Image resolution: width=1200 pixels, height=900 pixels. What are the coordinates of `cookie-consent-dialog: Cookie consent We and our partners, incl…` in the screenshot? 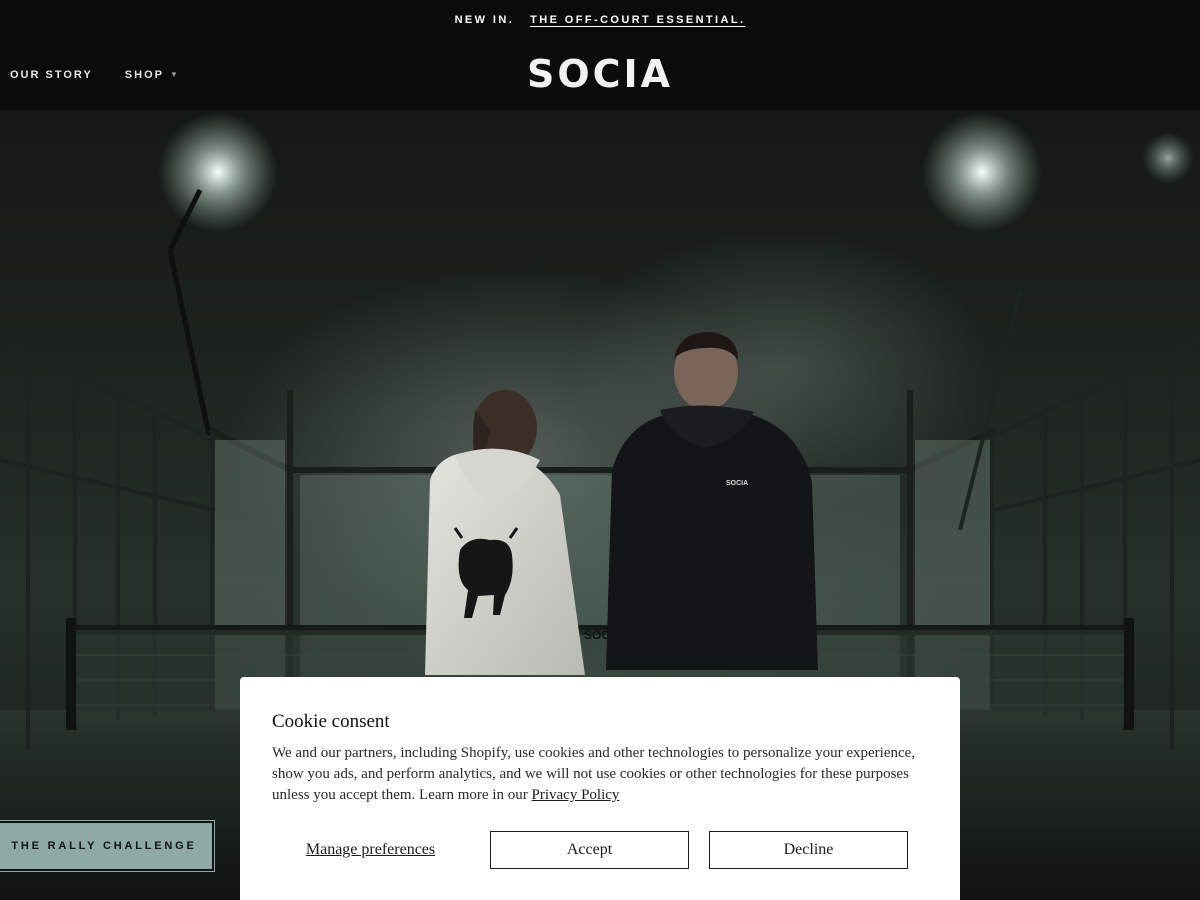 It's located at (600, 788).